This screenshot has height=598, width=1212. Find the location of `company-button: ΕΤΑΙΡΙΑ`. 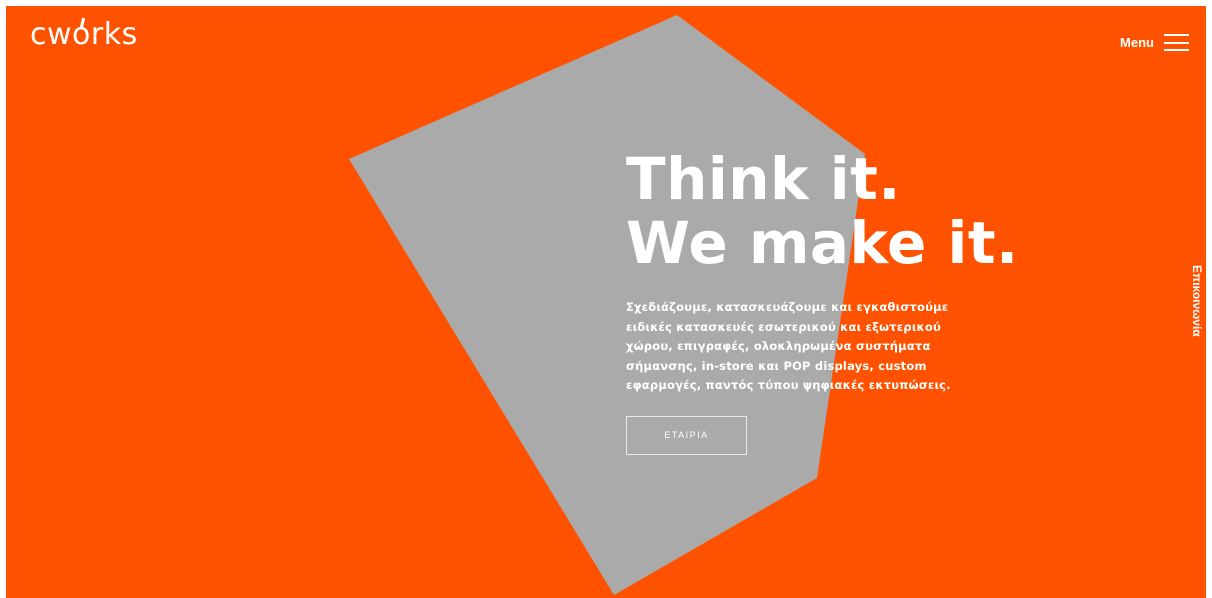

company-button: ΕΤΑΙΡΙΑ is located at coordinates (686, 435).